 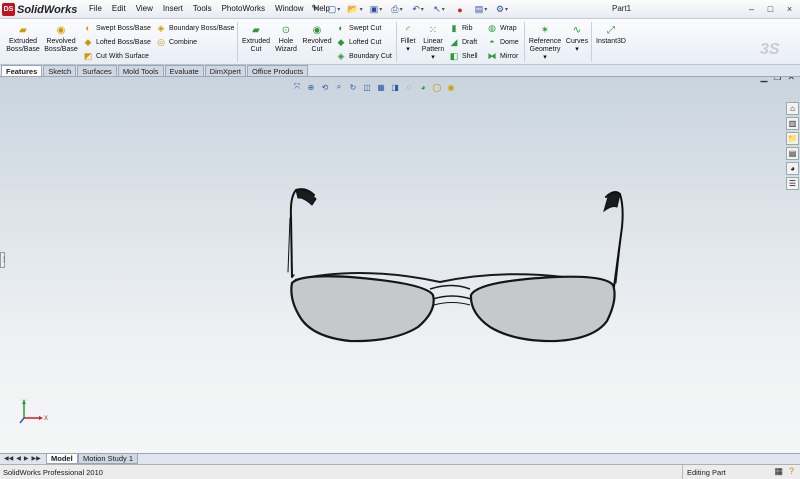 What do you see at coordinates (408, 50) in the screenshot?
I see `fillet-dropdown-icon: ▾` at bounding box center [408, 50].